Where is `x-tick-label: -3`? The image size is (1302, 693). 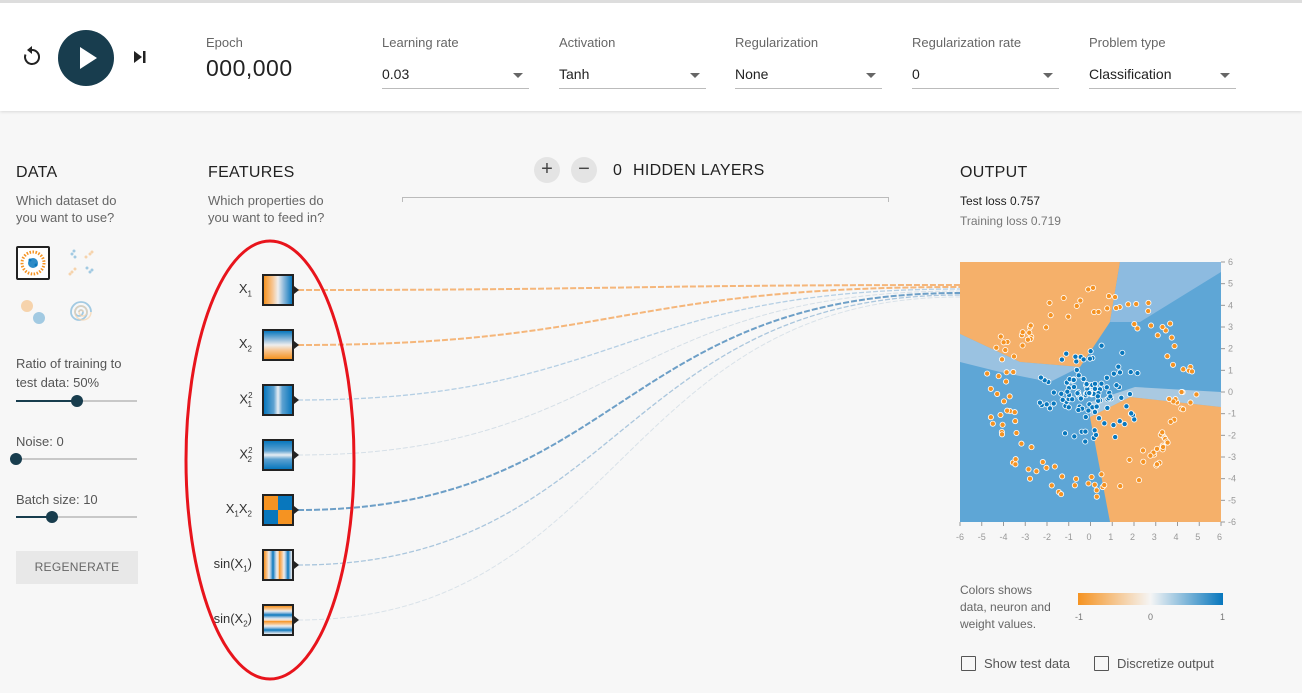 x-tick-label: -3 is located at coordinates (1025, 537).